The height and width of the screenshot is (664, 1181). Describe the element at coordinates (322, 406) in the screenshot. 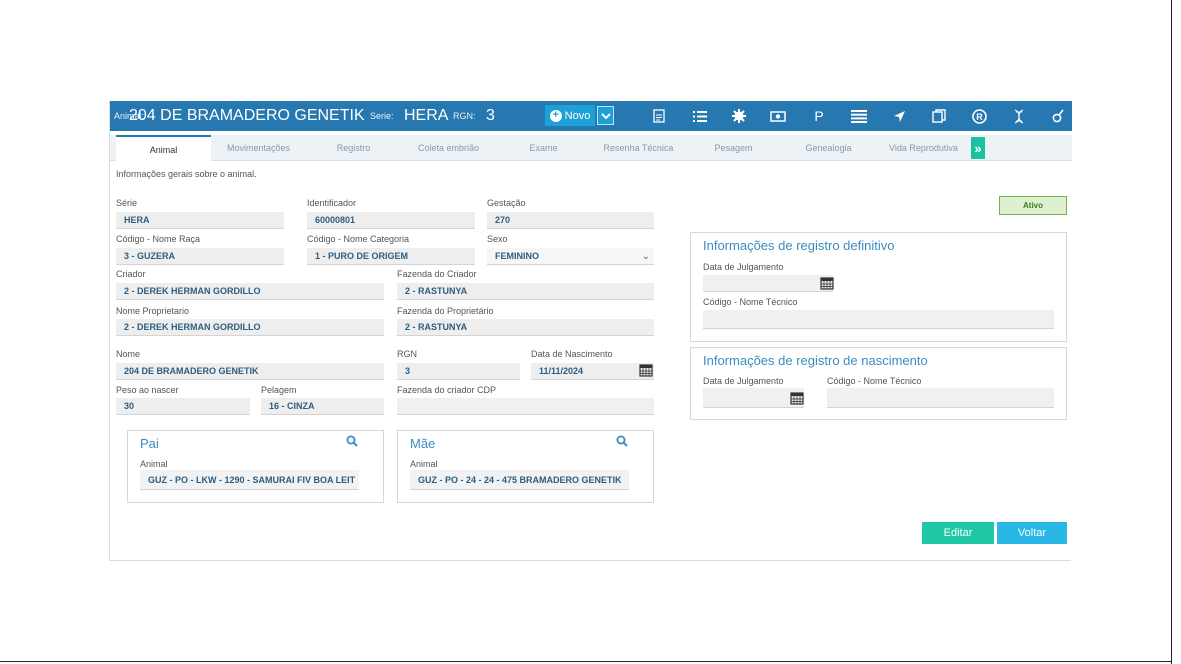

I see `pelagem-field: 16 - CINZA` at that location.